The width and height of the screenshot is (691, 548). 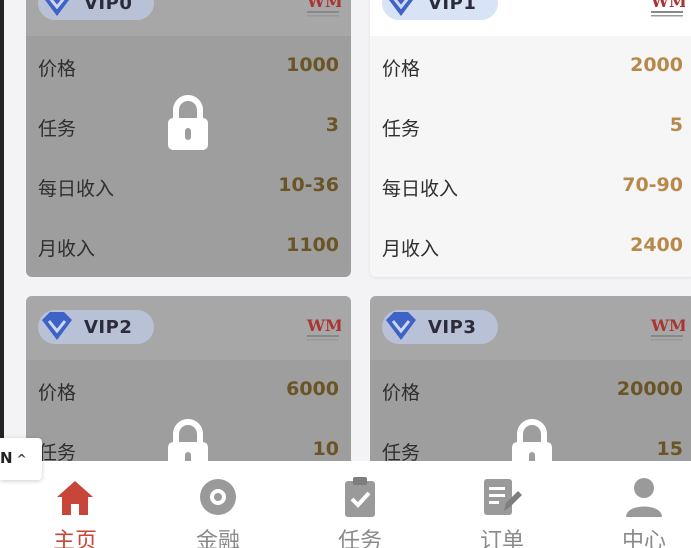 What do you see at coordinates (308, 185) in the screenshot?
I see `daily-income-value: 10-36` at bounding box center [308, 185].